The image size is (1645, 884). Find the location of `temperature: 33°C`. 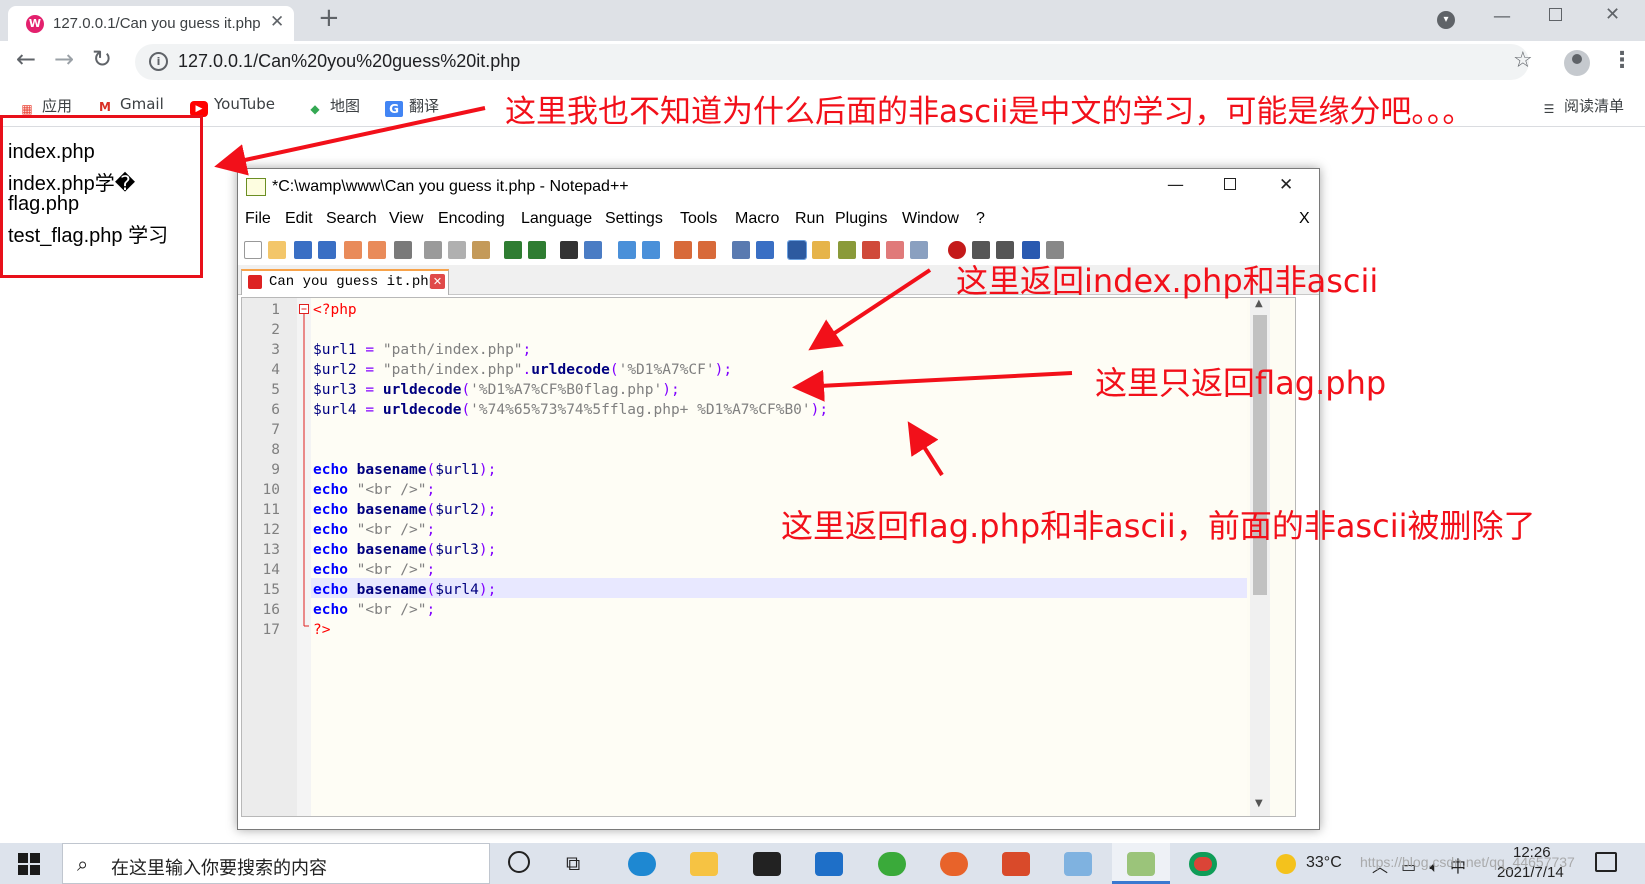

temperature: 33°C is located at coordinates (1324, 863).